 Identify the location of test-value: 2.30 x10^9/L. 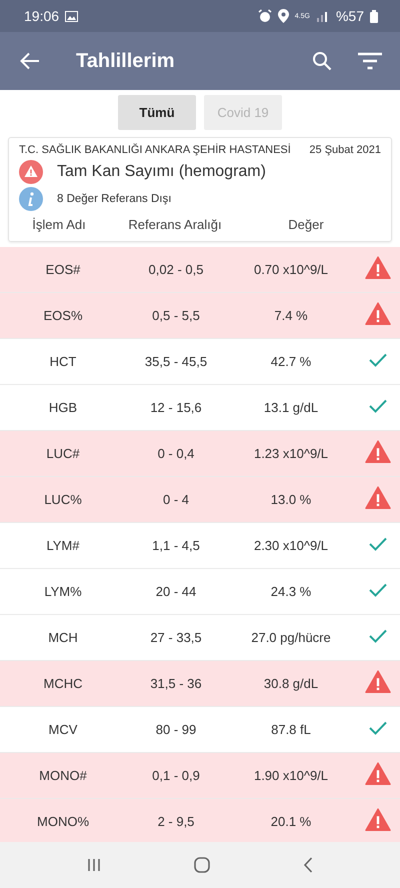
(291, 545).